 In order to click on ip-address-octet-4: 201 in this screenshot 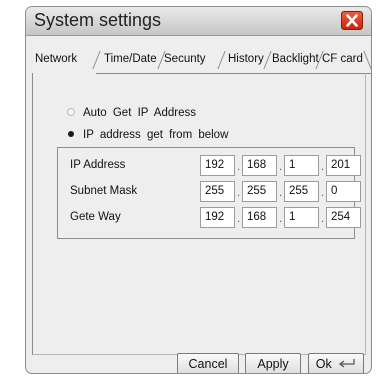, I will do `click(343, 165)`.